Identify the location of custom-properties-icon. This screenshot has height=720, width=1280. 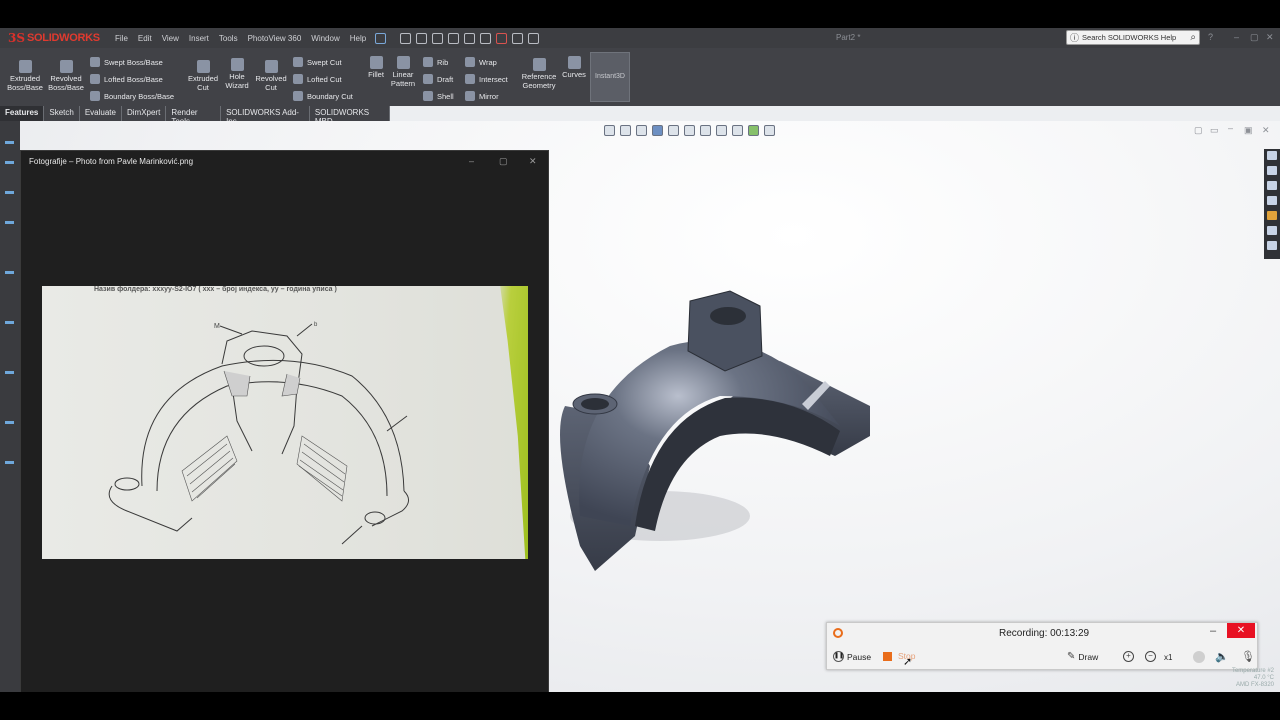
(1272, 230).